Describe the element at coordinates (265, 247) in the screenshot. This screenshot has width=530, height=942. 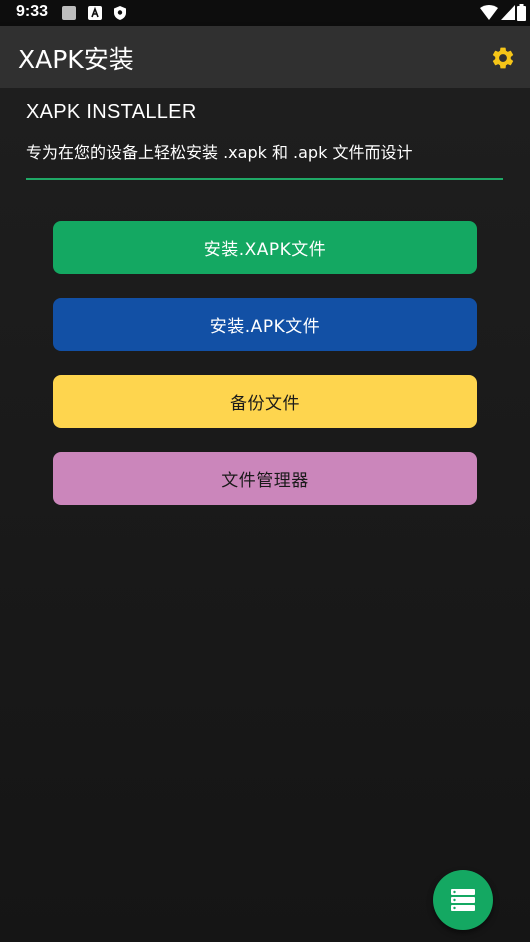
I see `install-xapk-button: 安装.XAPK文件` at that location.